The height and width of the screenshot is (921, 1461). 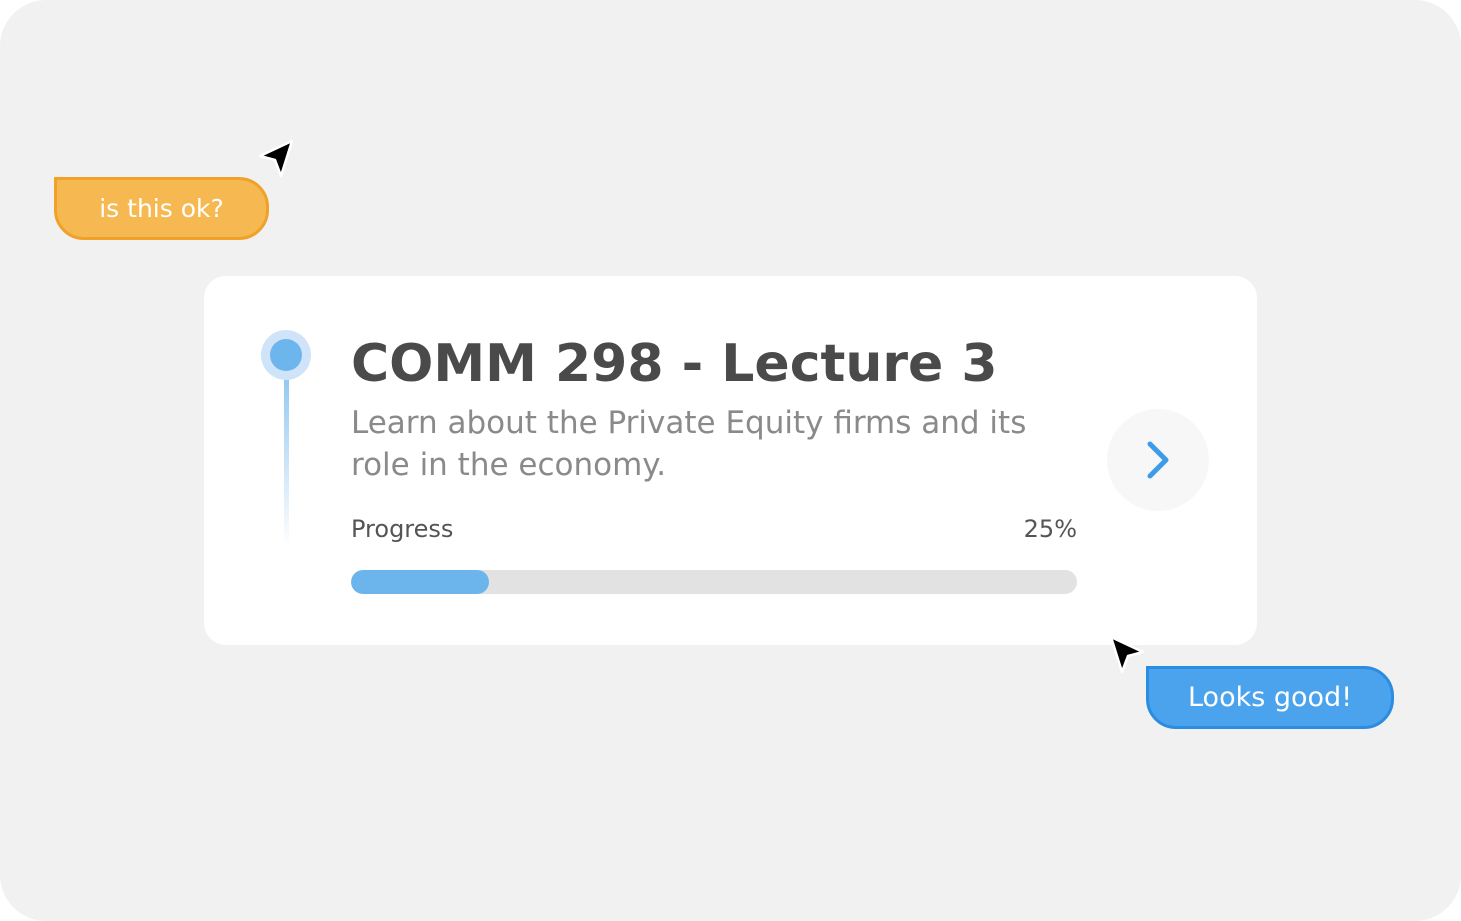 I want to click on comment-text-reply: Looks good!, so click(x=1270, y=697).